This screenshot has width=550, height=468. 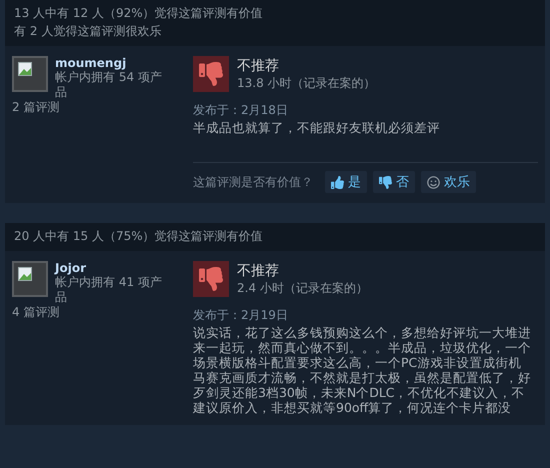 What do you see at coordinates (139, 13) in the screenshot?
I see `helpful-summary: 13 人中有 12 人（92%）觉得这篇评测有价值` at bounding box center [139, 13].